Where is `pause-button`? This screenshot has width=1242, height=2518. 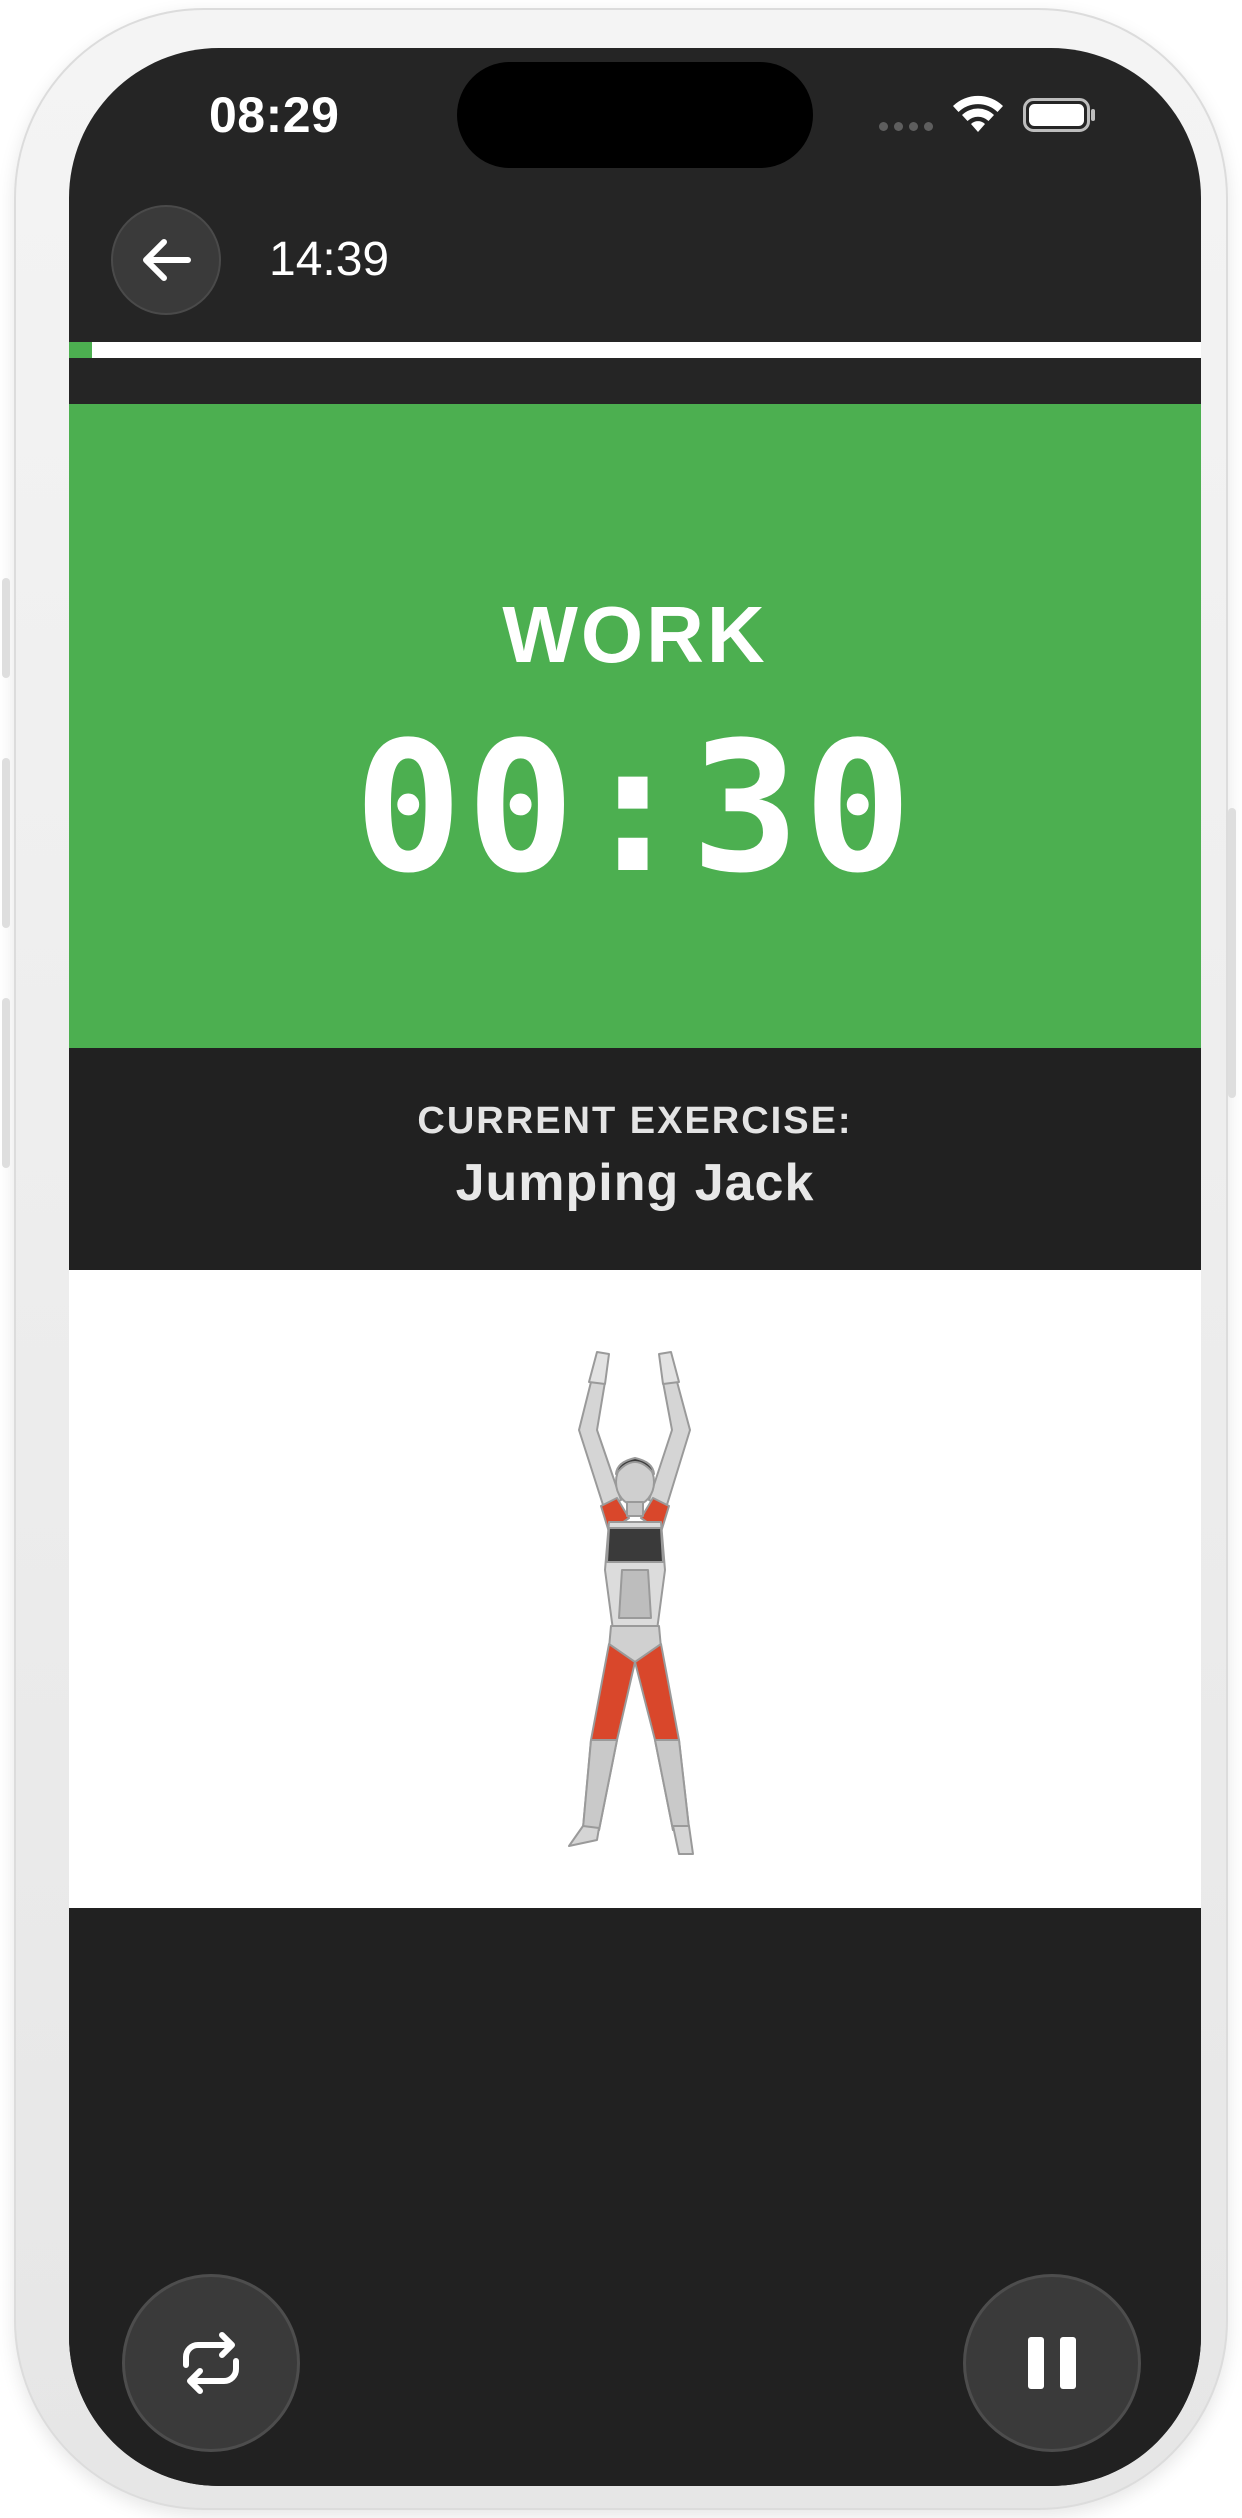
pause-button is located at coordinates (1052, 2363).